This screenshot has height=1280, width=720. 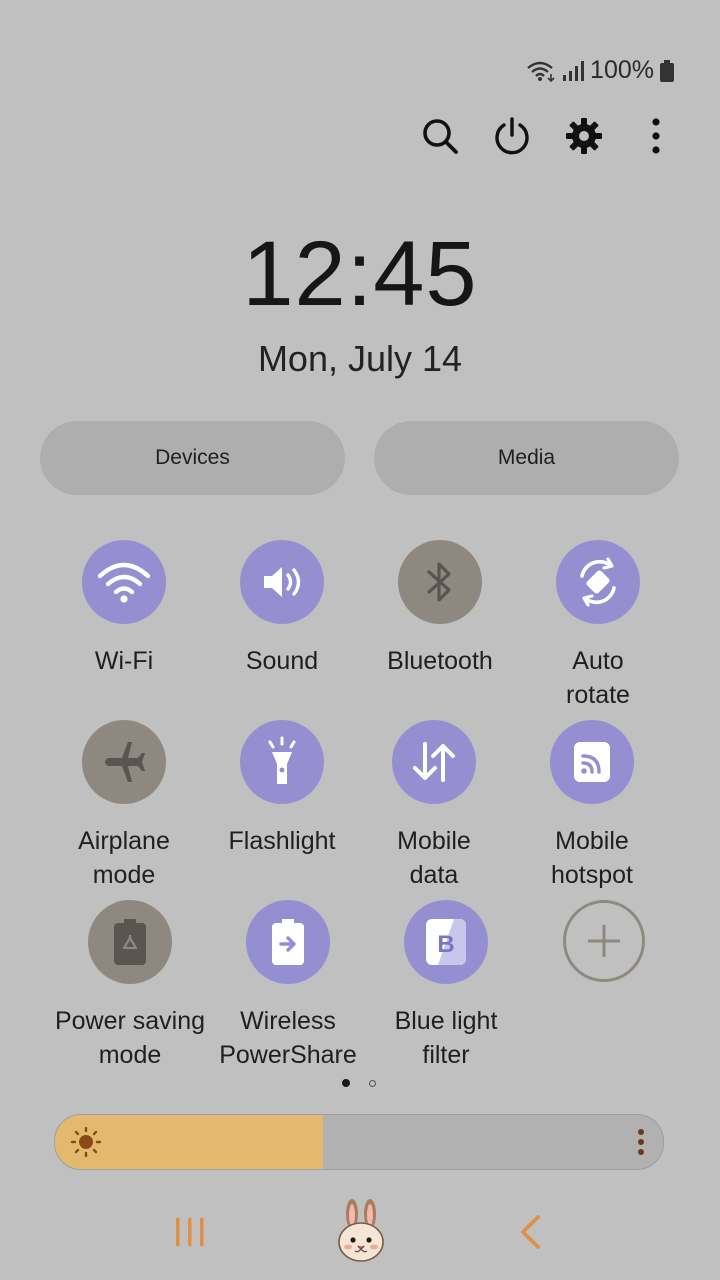 What do you see at coordinates (667, 70) in the screenshot?
I see `battery-icon` at bounding box center [667, 70].